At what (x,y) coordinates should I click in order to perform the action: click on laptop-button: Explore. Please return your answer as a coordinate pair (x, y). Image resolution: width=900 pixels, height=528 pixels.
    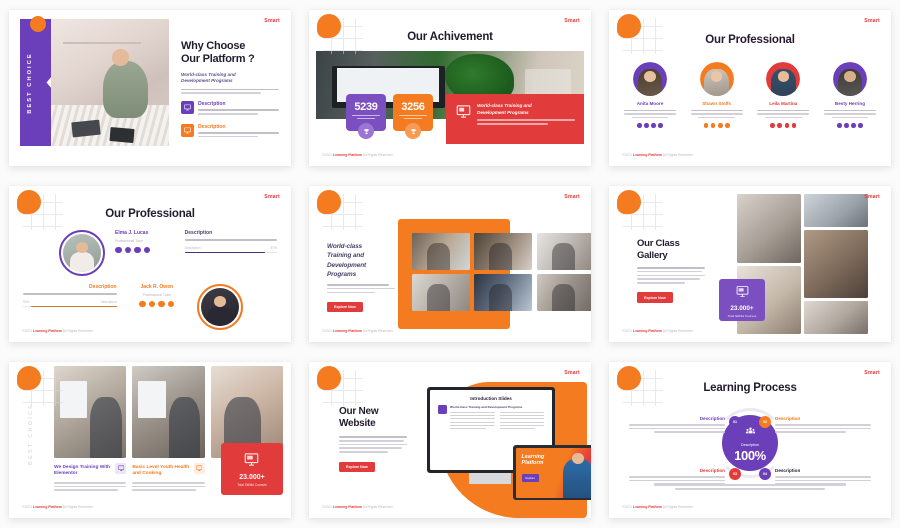
    Looking at the image, I should click on (530, 478).